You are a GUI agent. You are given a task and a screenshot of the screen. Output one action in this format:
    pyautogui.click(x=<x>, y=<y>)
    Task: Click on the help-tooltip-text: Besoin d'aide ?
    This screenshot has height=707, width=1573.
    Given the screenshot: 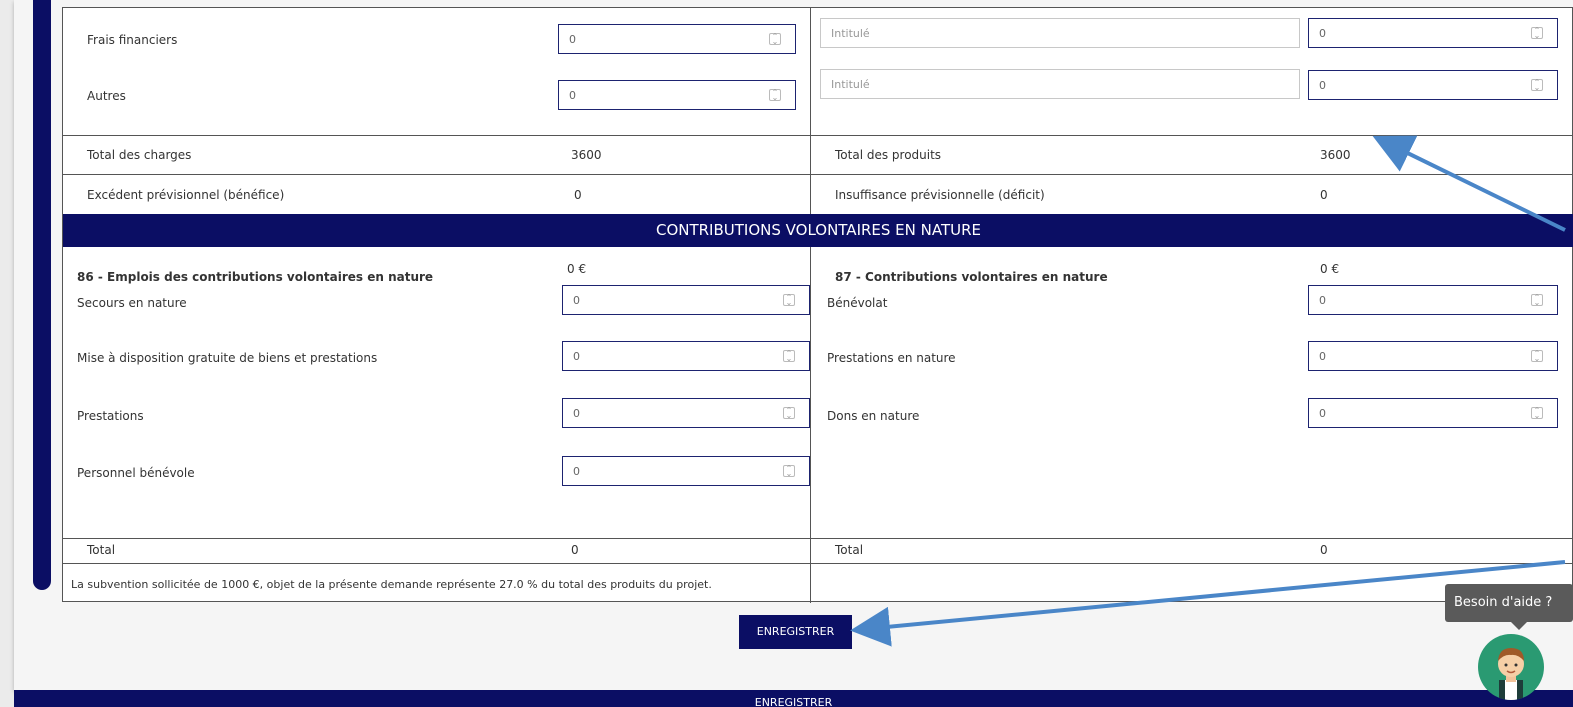 What is the action you would take?
    pyautogui.click(x=1503, y=602)
    